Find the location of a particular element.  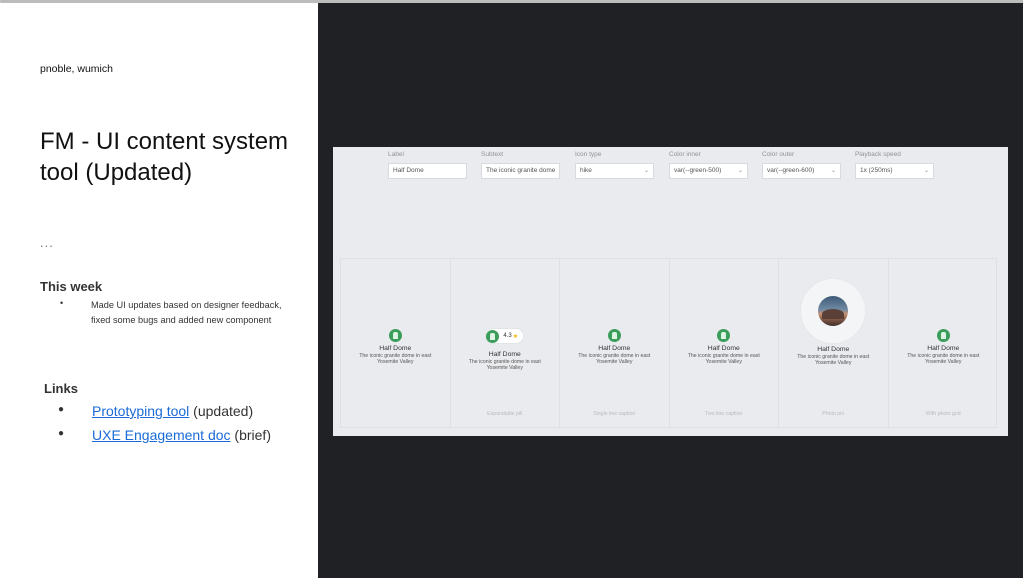

control-label: Label Half Dome is located at coordinates (428, 165).